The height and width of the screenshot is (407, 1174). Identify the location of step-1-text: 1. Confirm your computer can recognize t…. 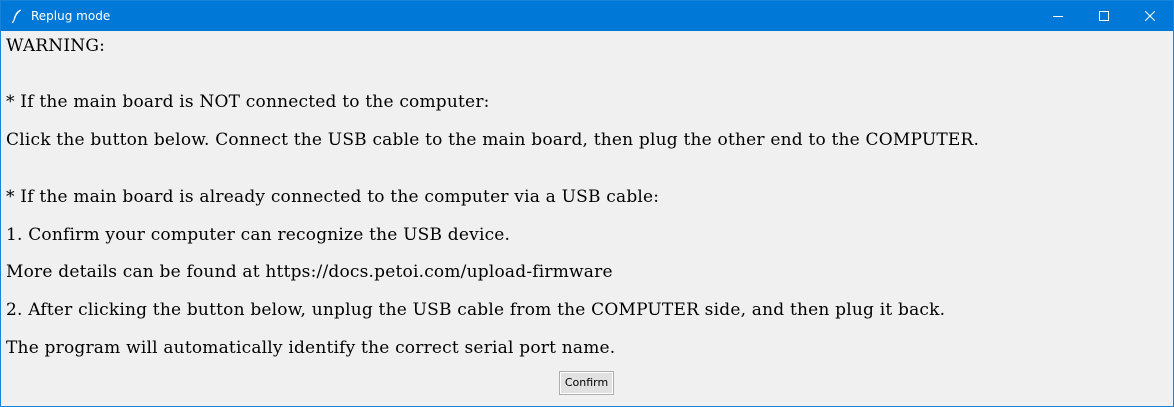
(258, 235).